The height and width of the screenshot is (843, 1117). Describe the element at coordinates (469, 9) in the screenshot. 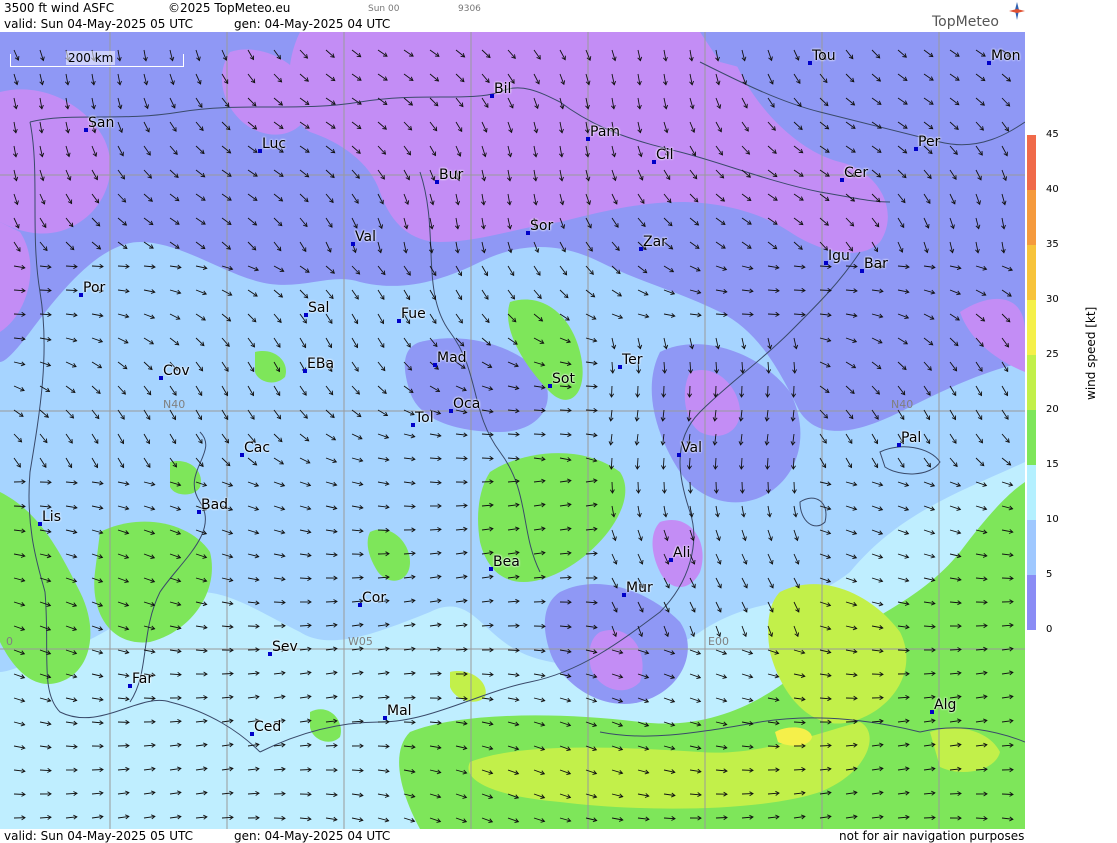

I see `run-code-text: 9306` at that location.